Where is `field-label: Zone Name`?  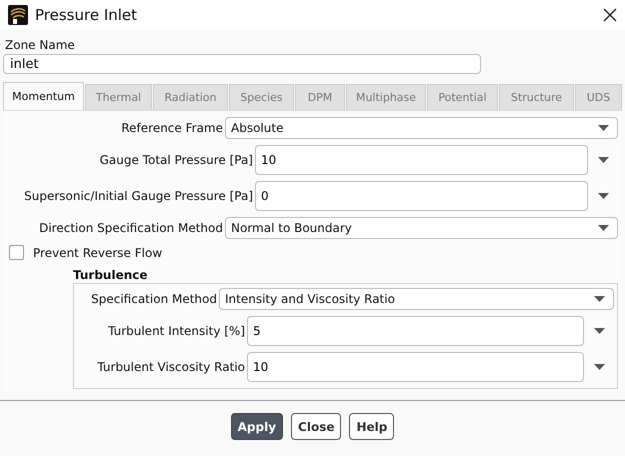
field-label: Zone Name is located at coordinates (40, 45).